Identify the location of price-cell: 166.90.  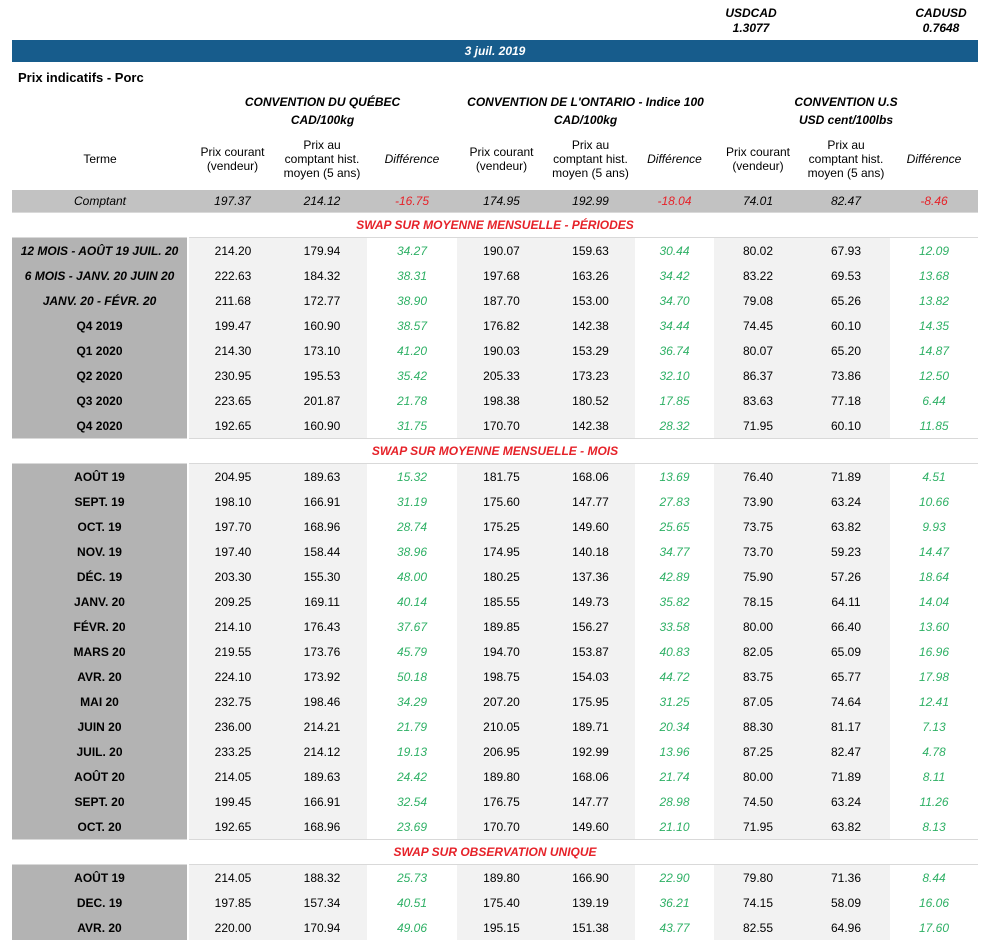
(590, 877).